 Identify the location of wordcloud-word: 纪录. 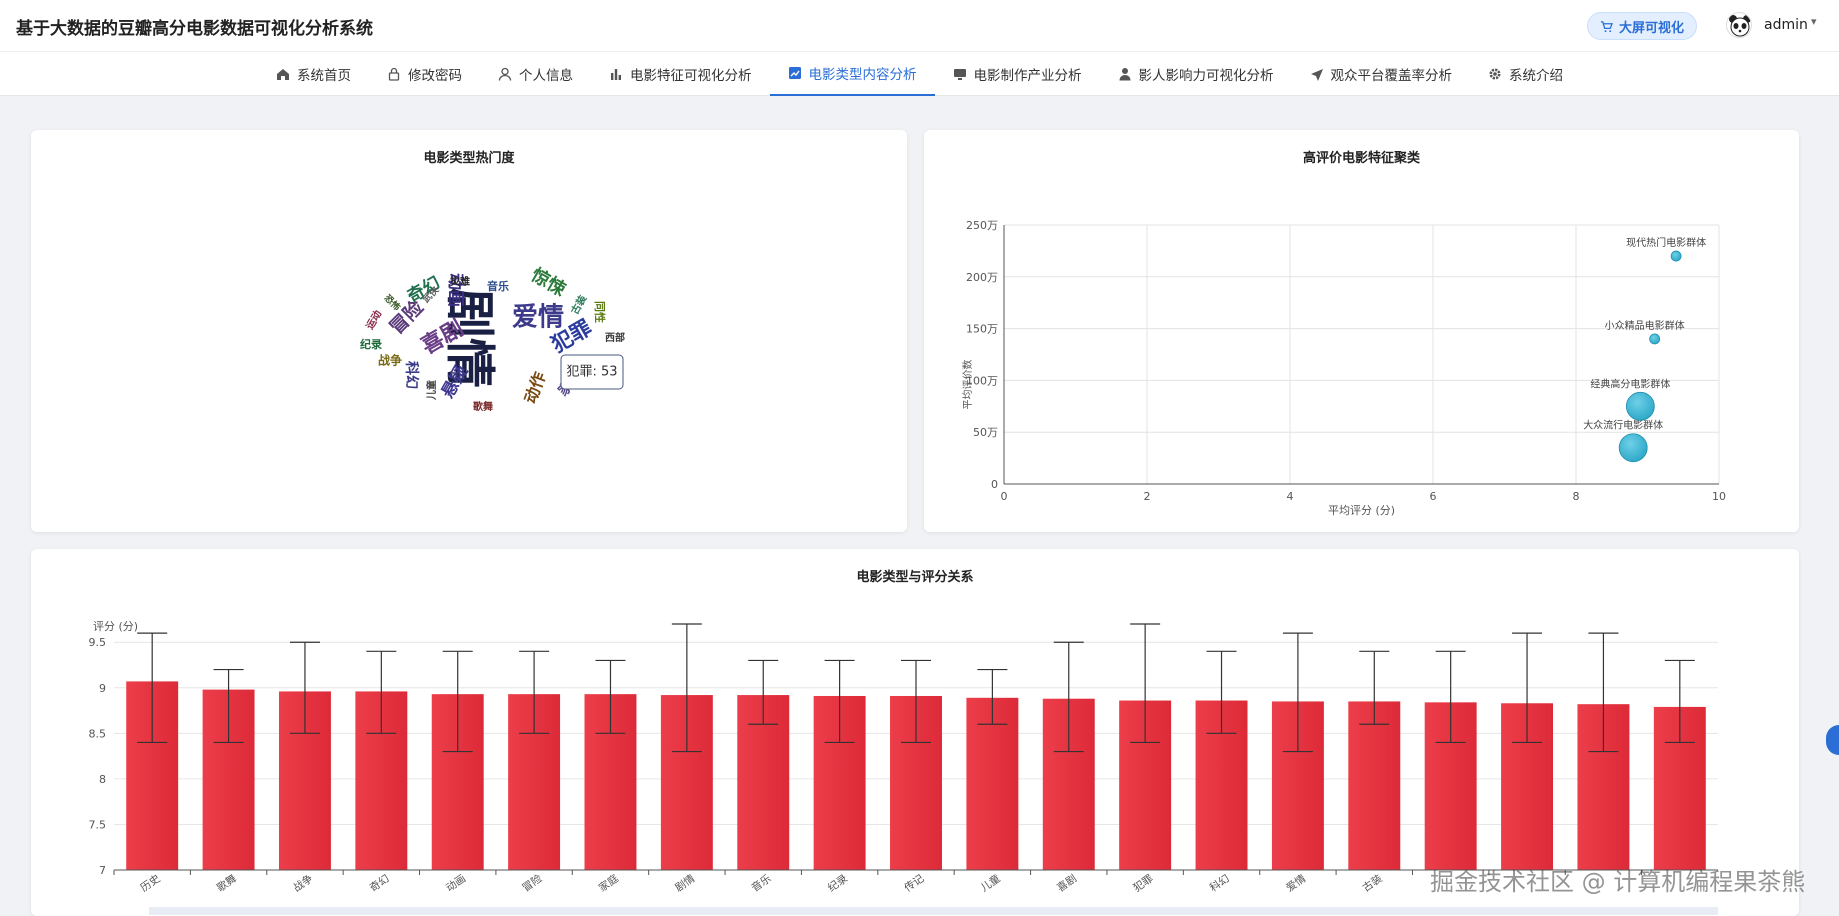
(371, 344).